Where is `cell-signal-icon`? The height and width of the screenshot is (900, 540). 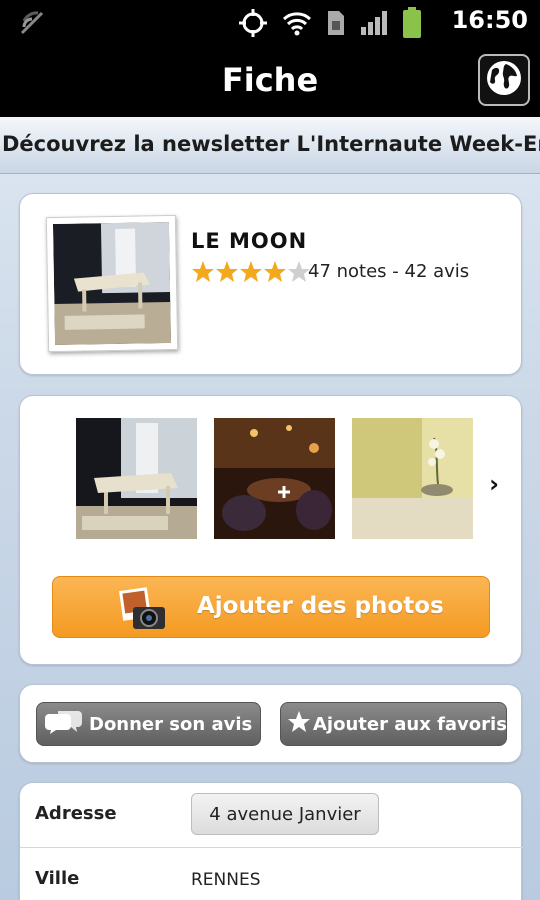
cell-signal-icon is located at coordinates (374, 25).